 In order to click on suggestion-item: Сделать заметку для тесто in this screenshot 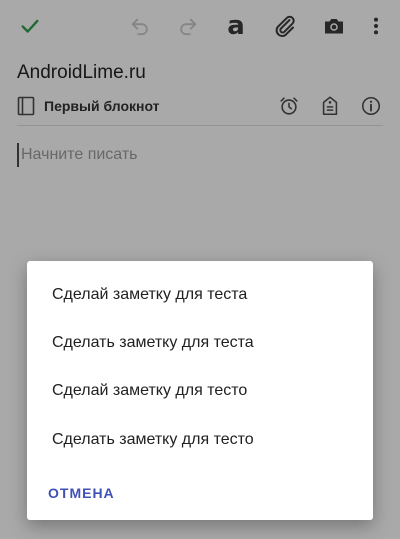, I will do `click(200, 440)`.